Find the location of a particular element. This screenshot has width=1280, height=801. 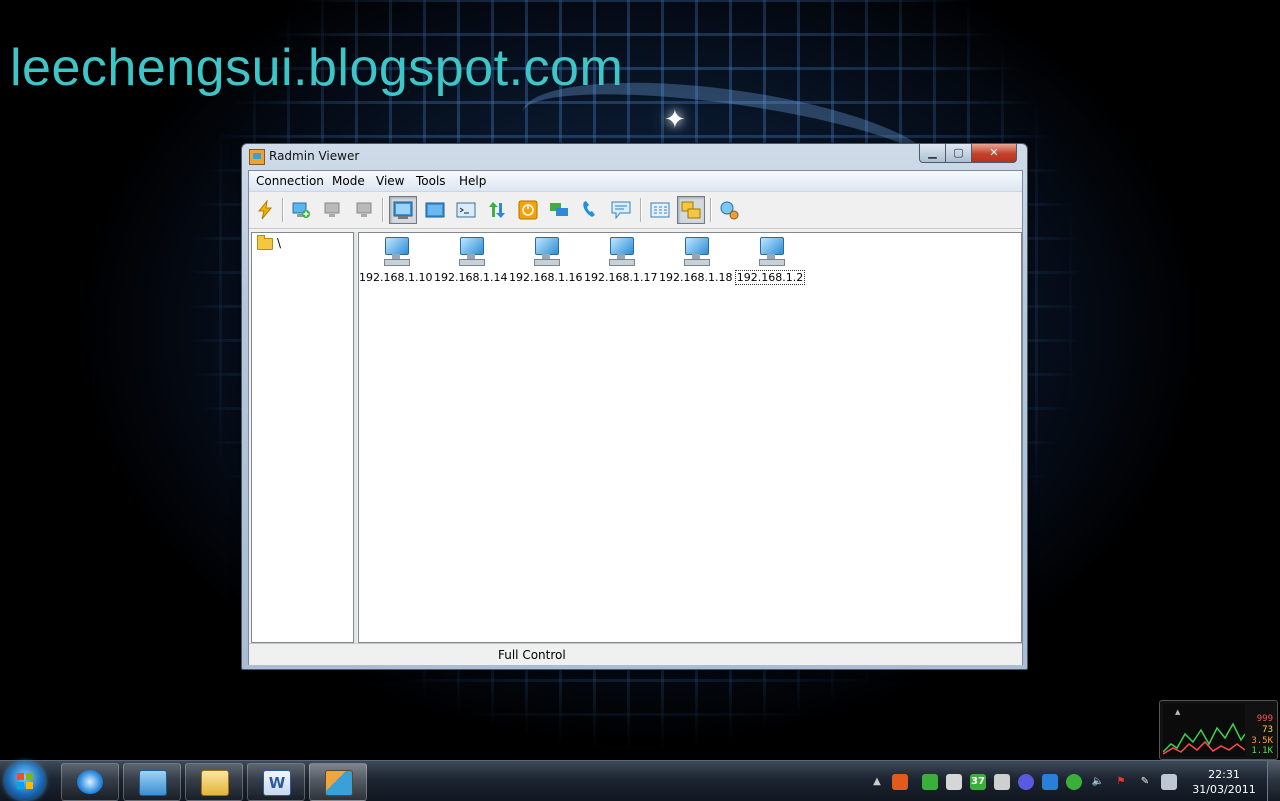

host-item: 192.168.1.16 is located at coordinates (546, 262).